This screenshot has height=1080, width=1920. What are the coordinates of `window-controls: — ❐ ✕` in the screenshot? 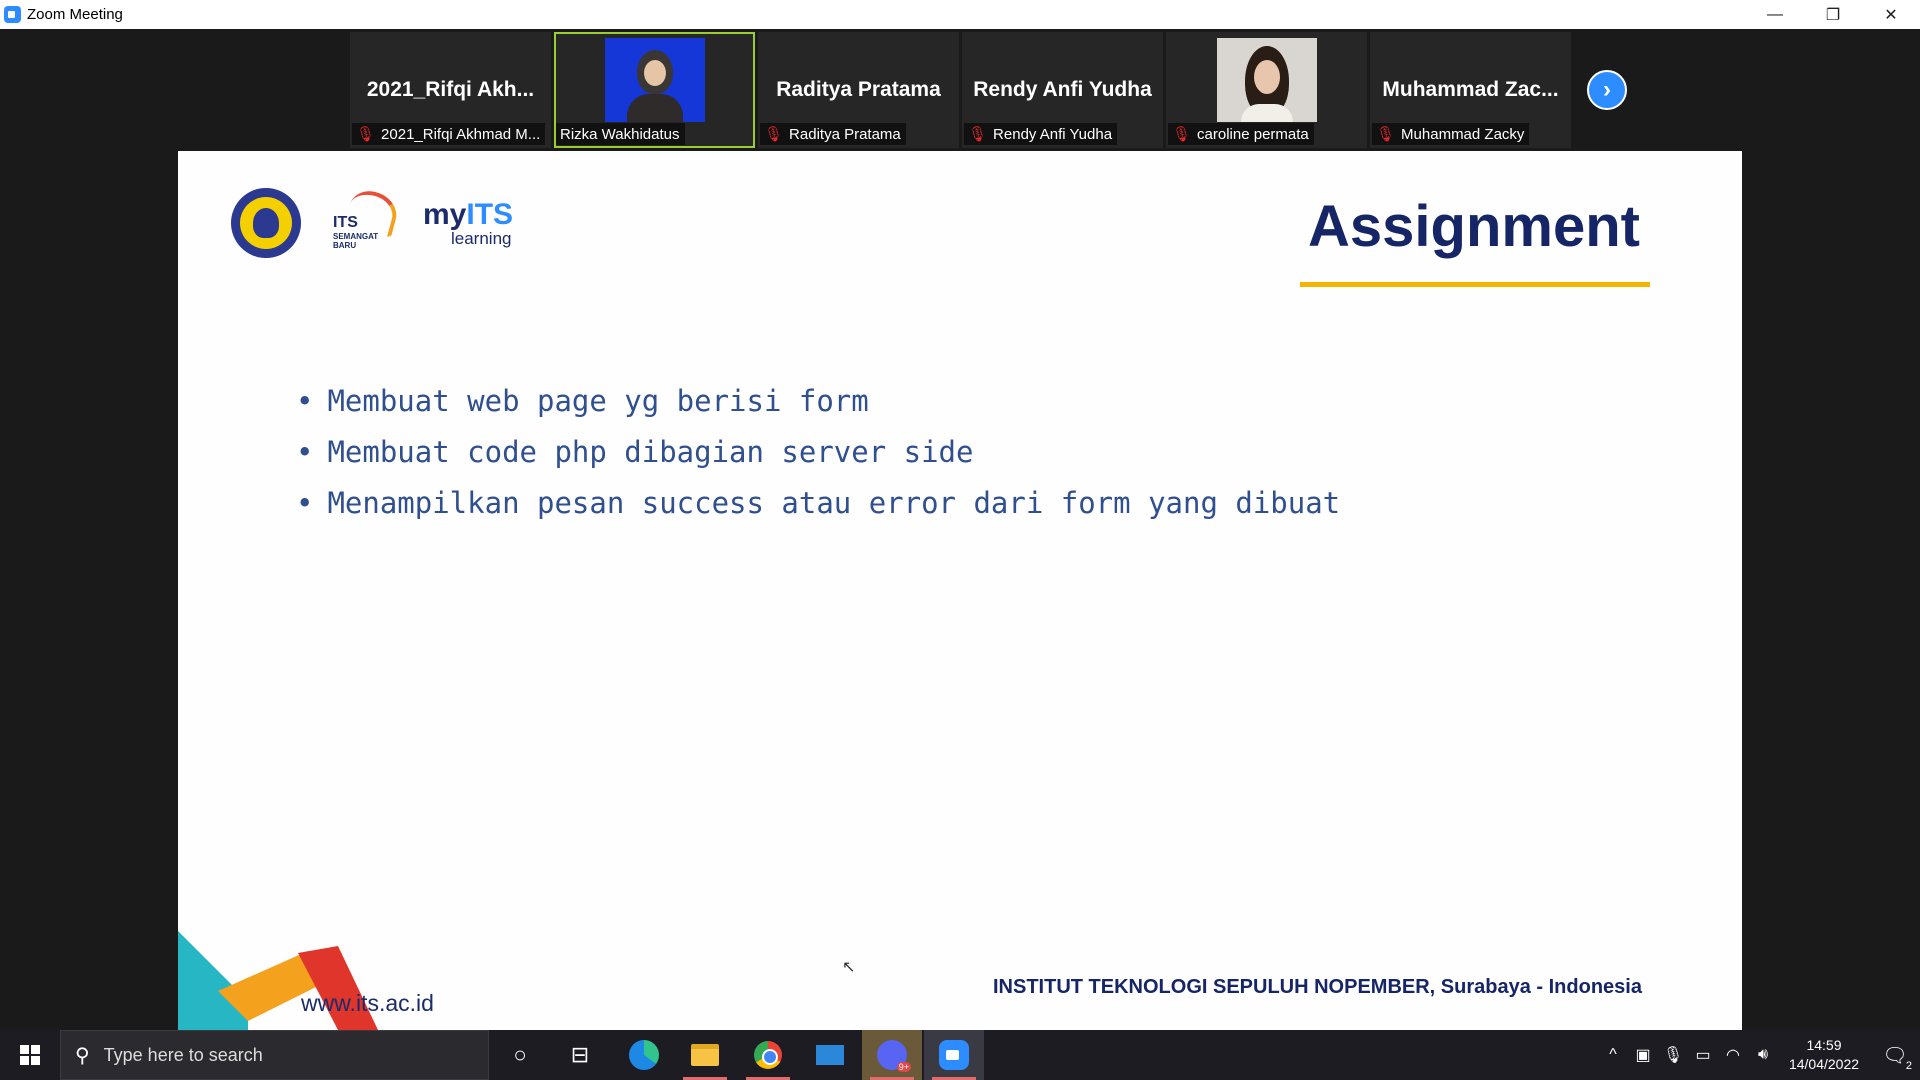 It's located at (1833, 14).